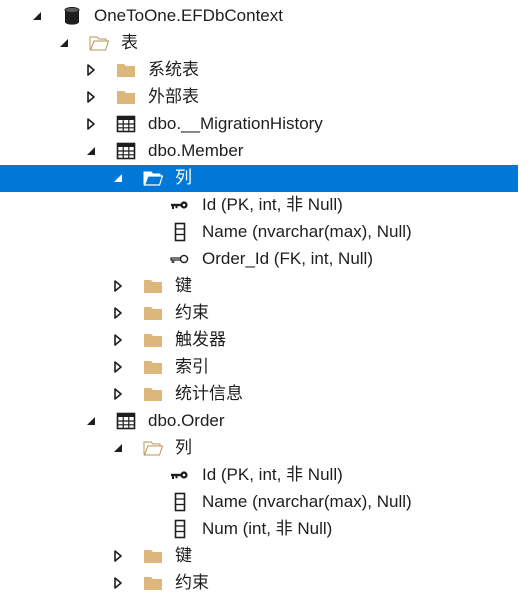 The height and width of the screenshot is (597, 532). I want to click on tree-node-label: Num (int, 非 Null), so click(267, 528).